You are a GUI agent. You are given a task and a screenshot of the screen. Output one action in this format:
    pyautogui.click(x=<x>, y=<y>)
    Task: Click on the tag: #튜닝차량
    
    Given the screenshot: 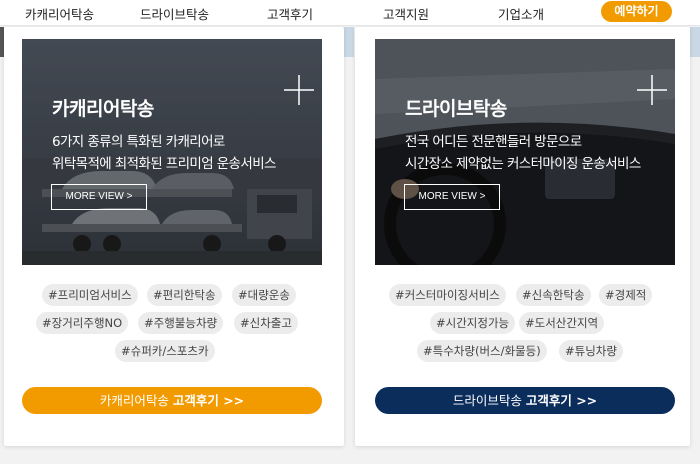 What is the action you would take?
    pyautogui.click(x=591, y=351)
    